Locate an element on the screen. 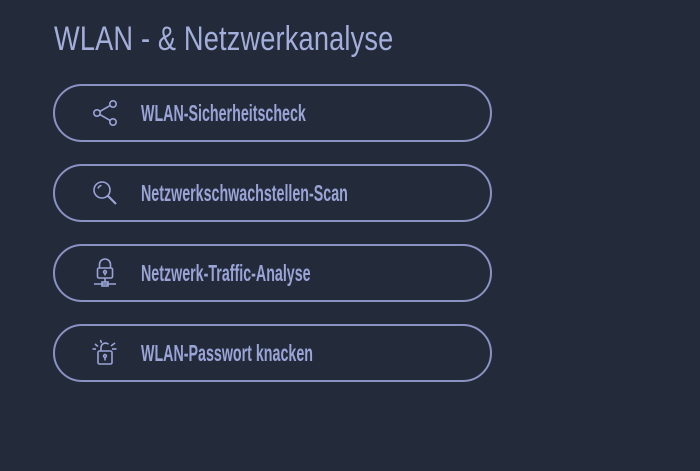 Image resolution: width=700 pixels, height=471 pixels. wlan-security-check-label: WLAN-Sicherheitscheck is located at coordinates (223, 113).